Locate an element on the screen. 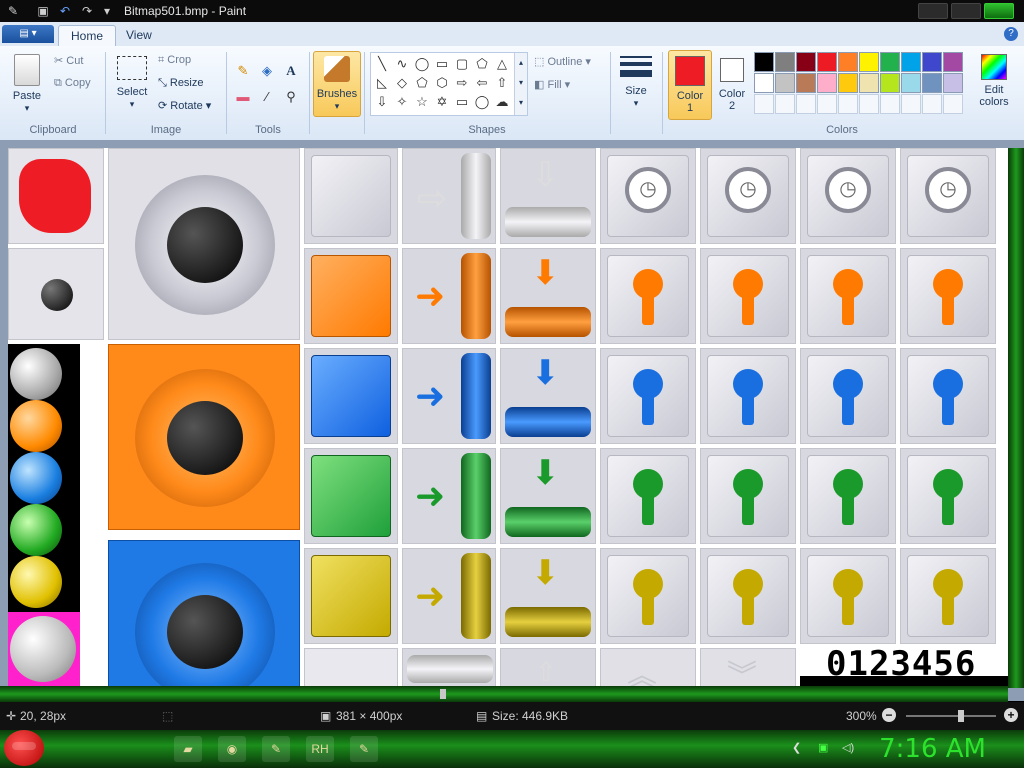 This screenshot has width=1024, height=768. rotate-button: ⟳ Rotate ▾ is located at coordinates (184, 105).